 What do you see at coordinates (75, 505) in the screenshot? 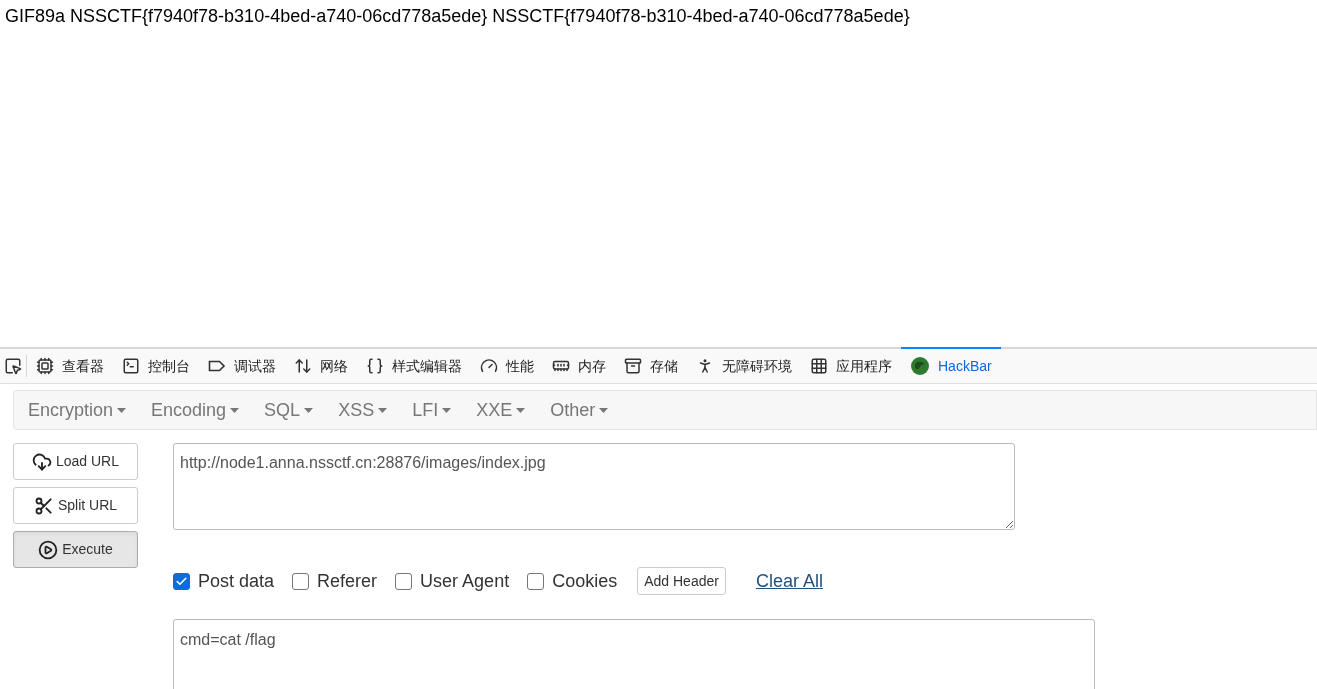
I see `hackbar-button: Split URL` at bounding box center [75, 505].